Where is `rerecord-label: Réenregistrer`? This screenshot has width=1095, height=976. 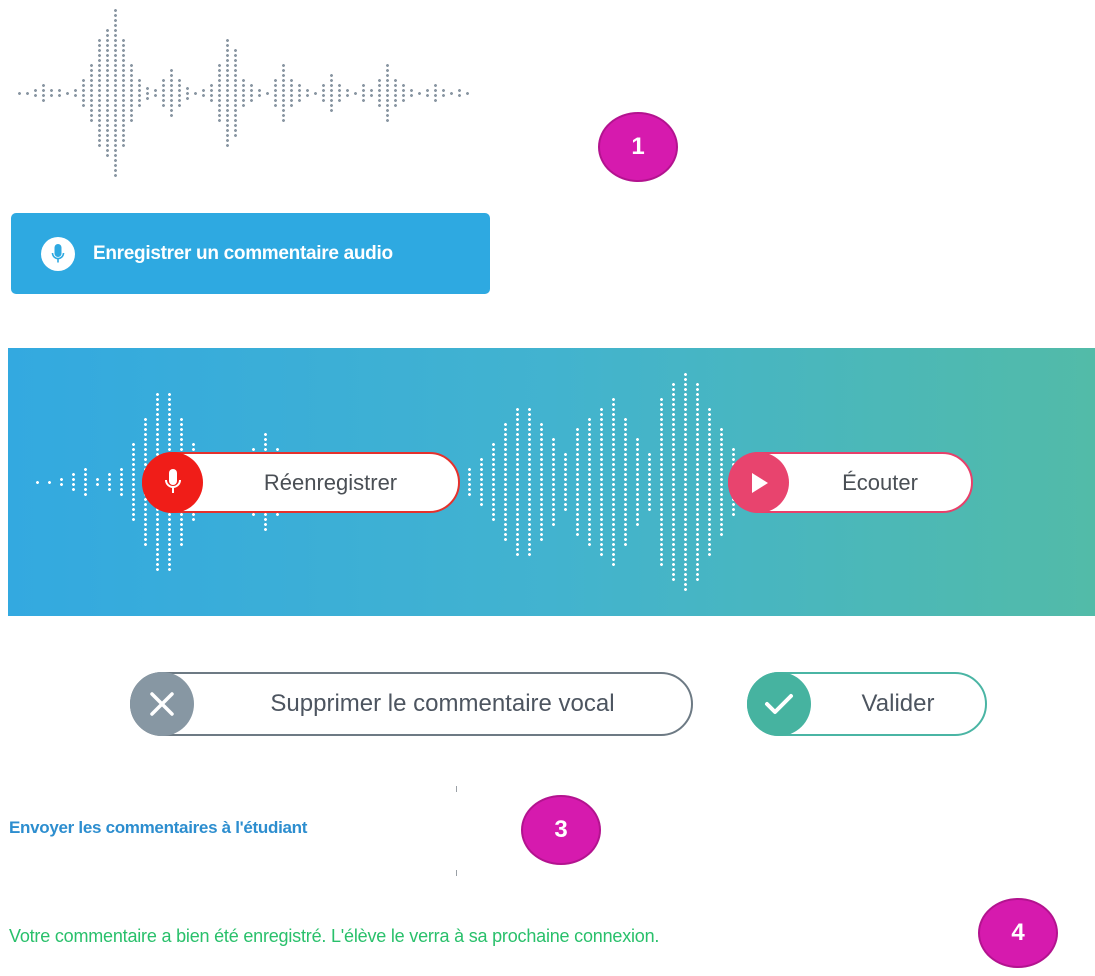 rerecord-label: Réenregistrer is located at coordinates (330, 482).